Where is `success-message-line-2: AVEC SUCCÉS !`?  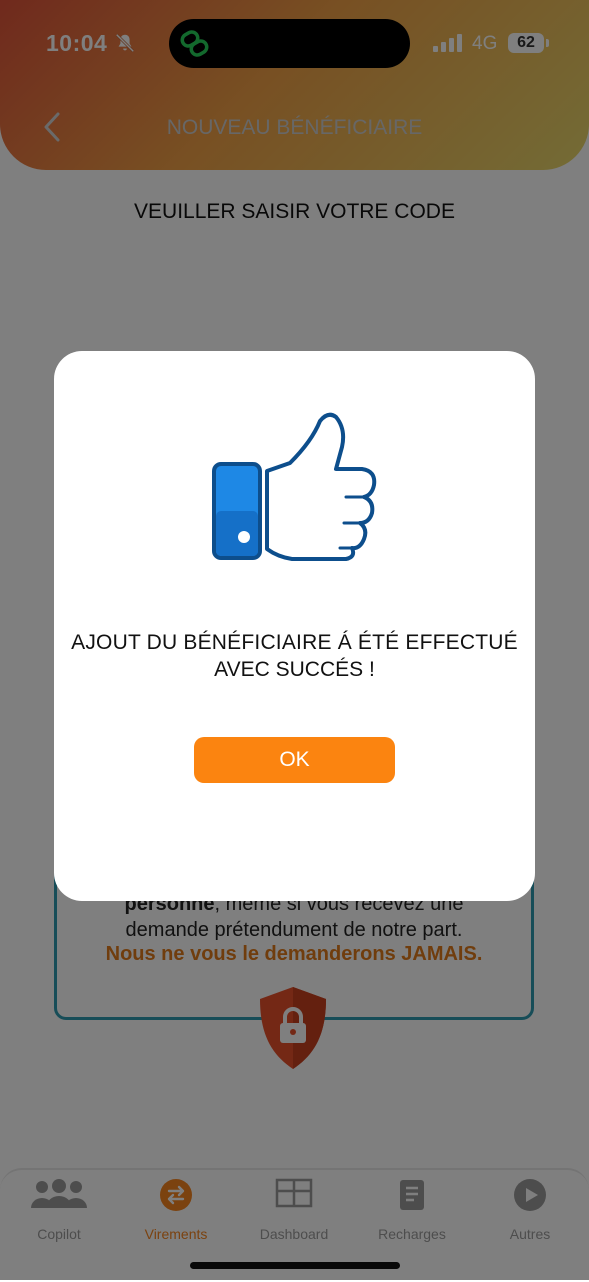 success-message-line-2: AVEC SUCCÉS ! is located at coordinates (294, 669).